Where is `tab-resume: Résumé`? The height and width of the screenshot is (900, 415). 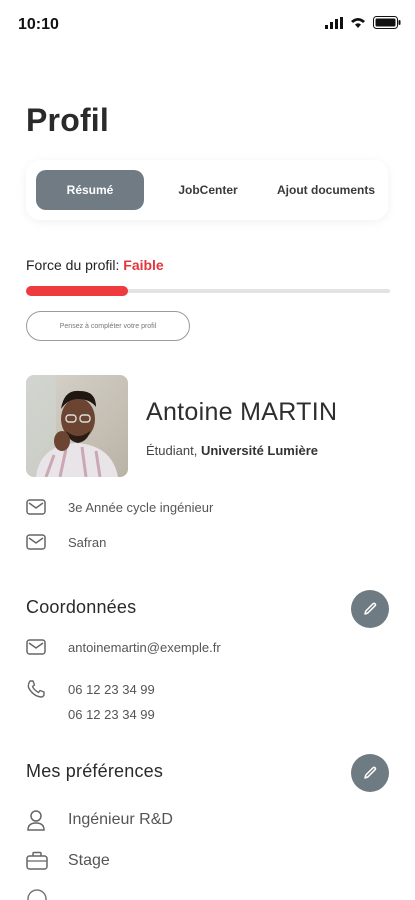
tab-resume: Résumé is located at coordinates (90, 190).